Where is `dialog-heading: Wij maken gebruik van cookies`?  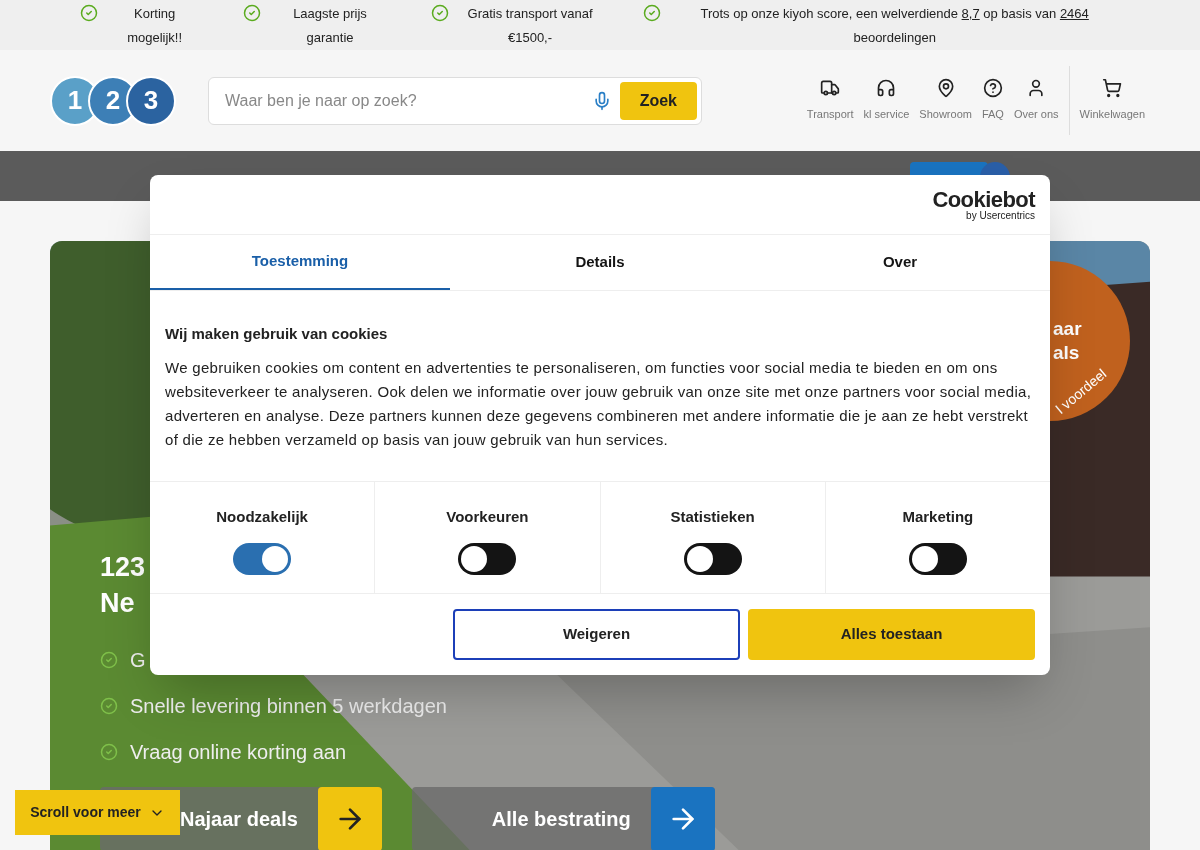 dialog-heading: Wij maken gebruik van cookies is located at coordinates (277, 334).